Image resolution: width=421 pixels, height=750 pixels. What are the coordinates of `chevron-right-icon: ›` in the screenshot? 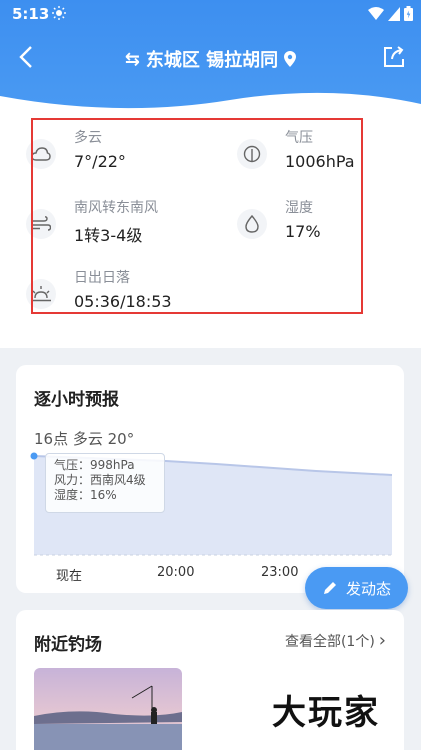 It's located at (382, 640).